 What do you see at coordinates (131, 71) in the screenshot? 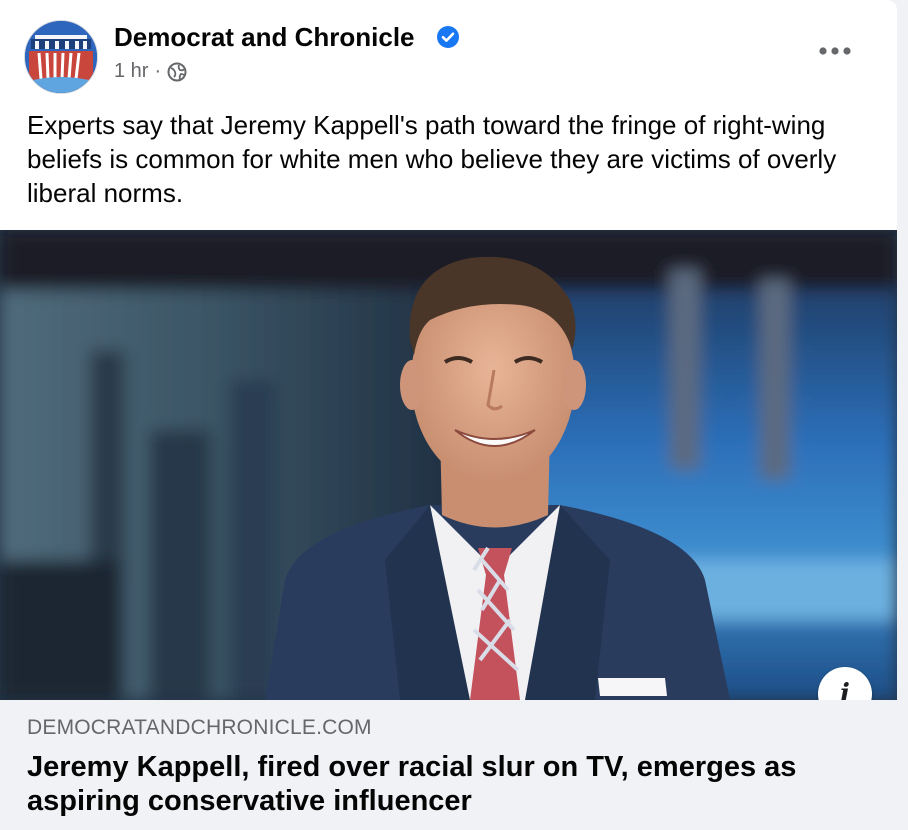
I see `post-timestamp: 1 hr` at bounding box center [131, 71].